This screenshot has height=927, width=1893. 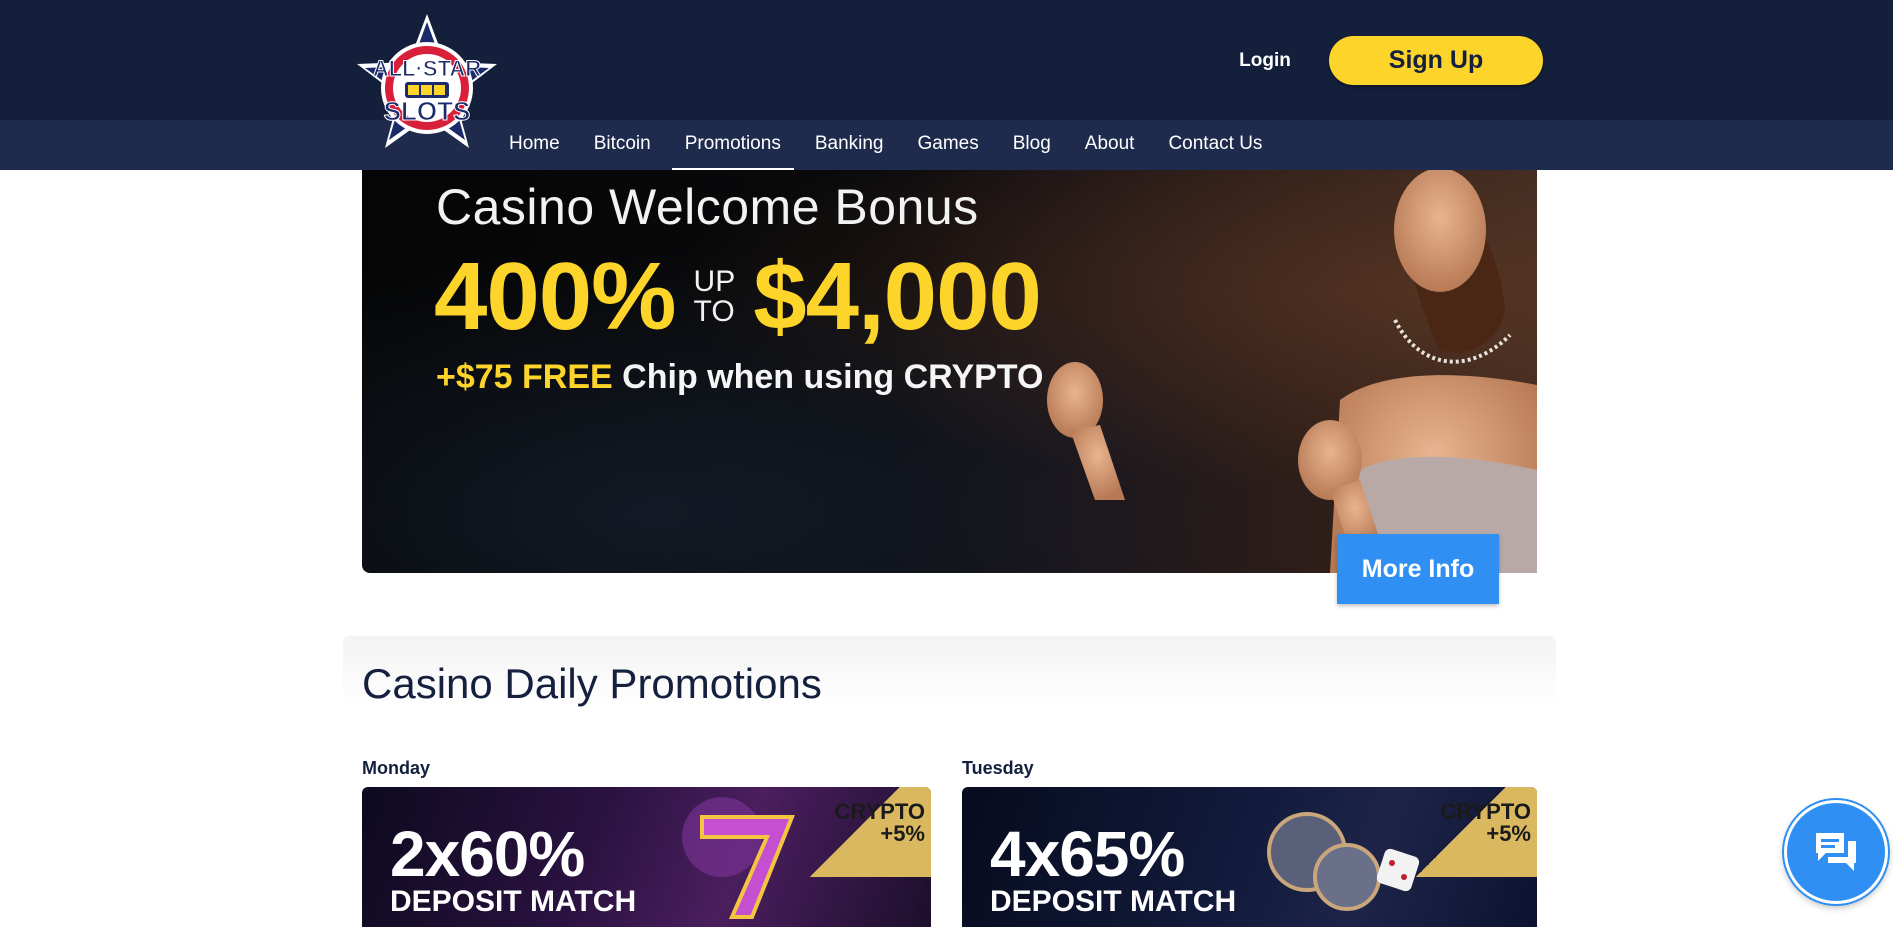 What do you see at coordinates (1110, 145) in the screenshot?
I see `nav-item-about: About` at bounding box center [1110, 145].